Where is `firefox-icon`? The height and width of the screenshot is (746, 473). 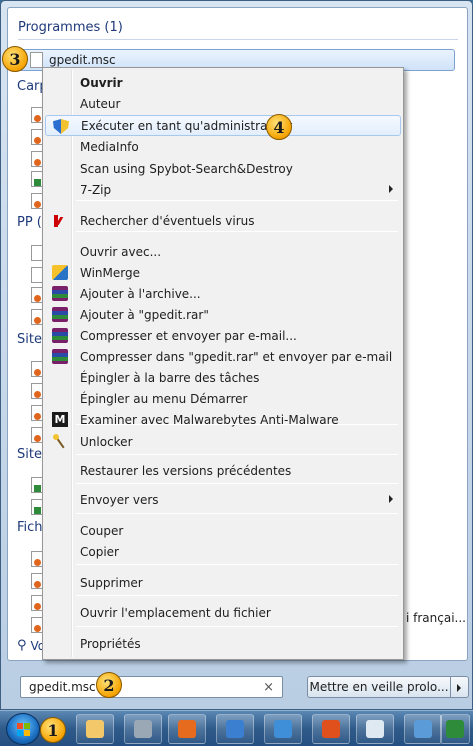 firefox-icon is located at coordinates (187, 729).